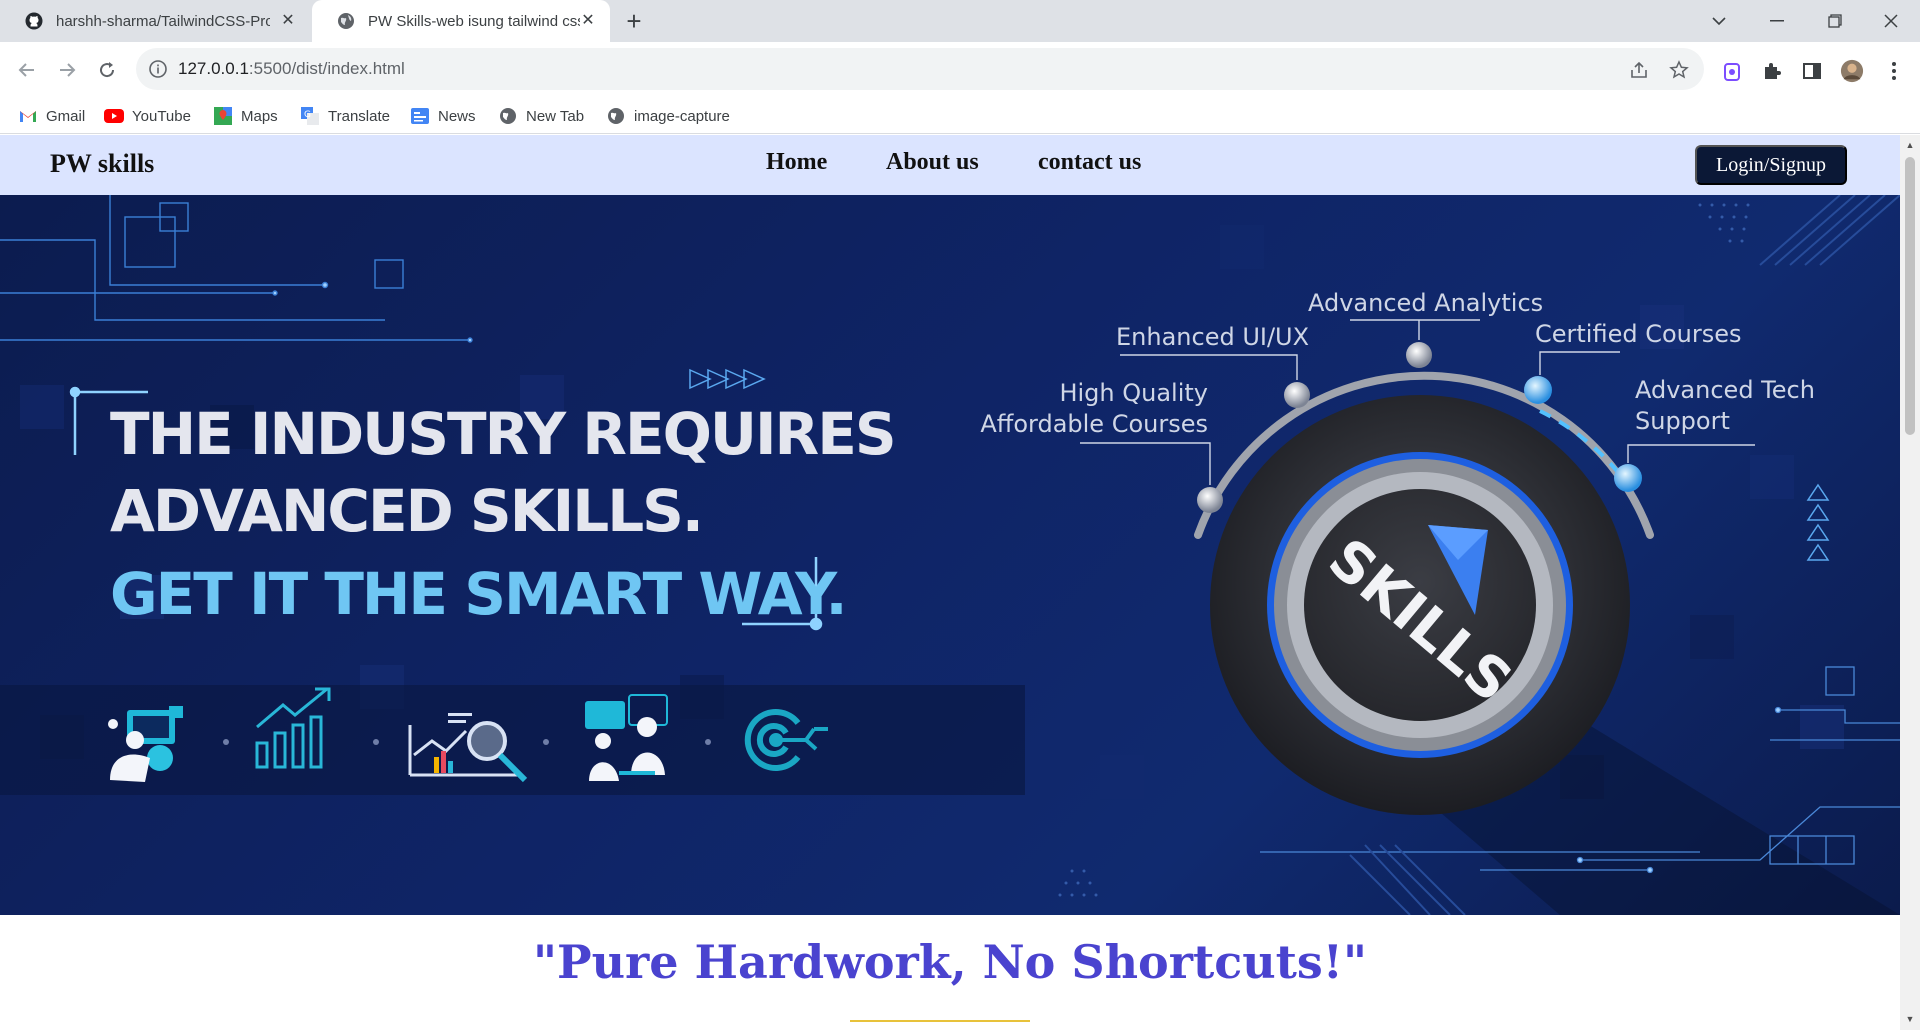 Image resolution: width=1920 pixels, height=1030 pixels. What do you see at coordinates (259, 116) in the screenshot?
I see `bookmark-label: Maps` at bounding box center [259, 116].